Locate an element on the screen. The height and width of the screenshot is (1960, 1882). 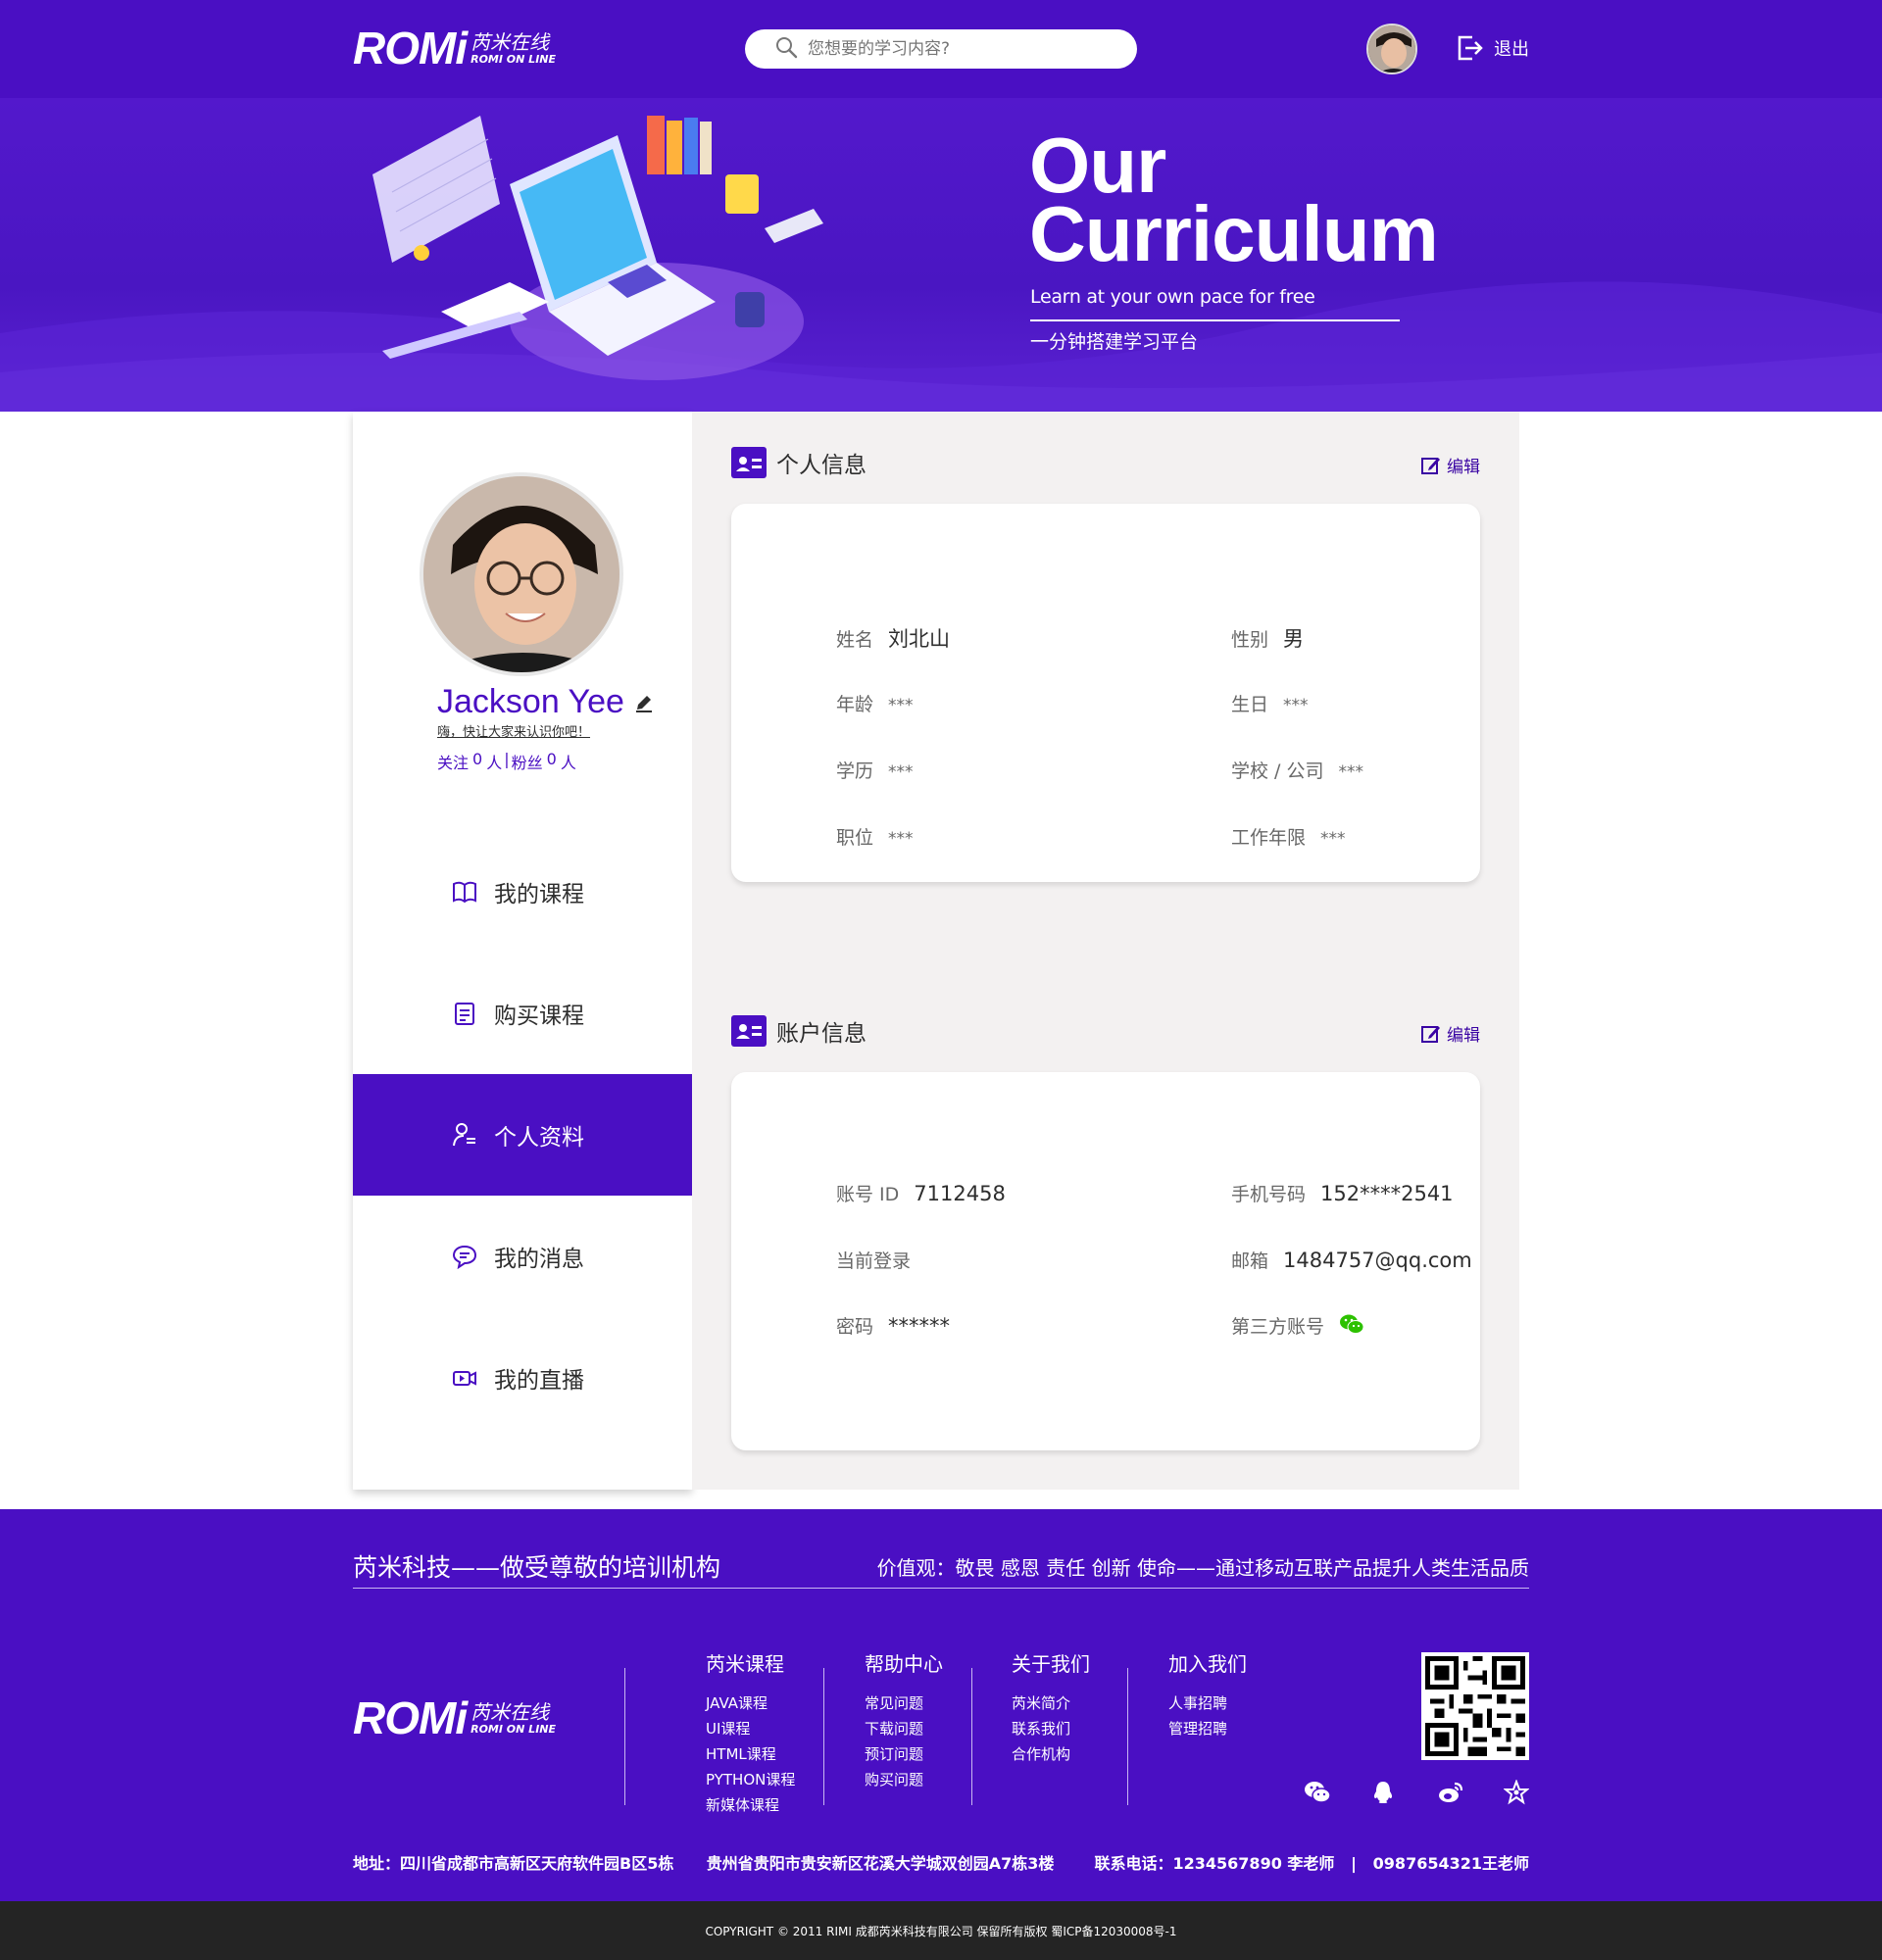
password-label: 密码 is located at coordinates (855, 1327).